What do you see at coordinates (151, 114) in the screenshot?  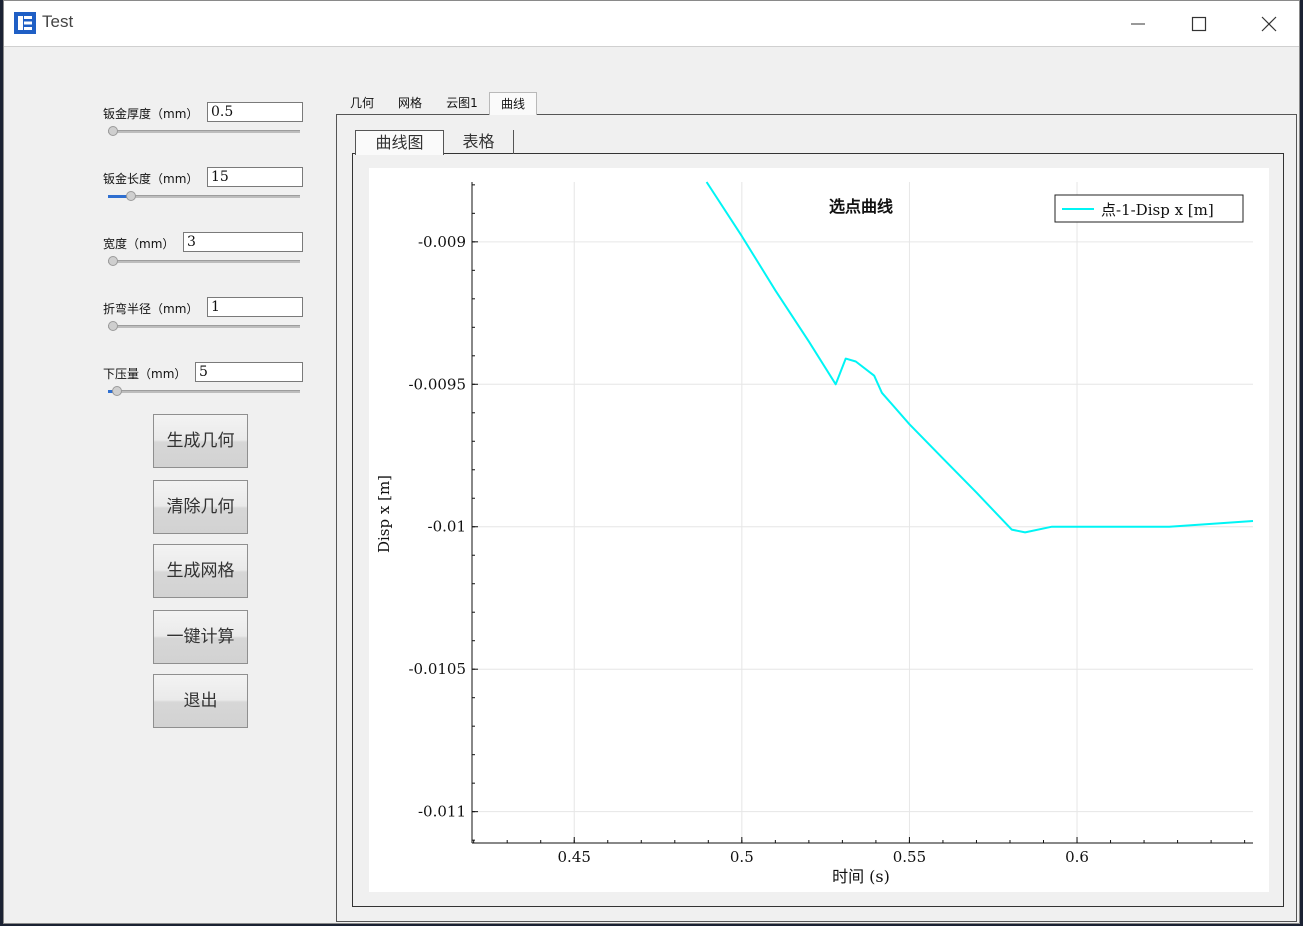 I see `thickness-label: 钣金厚度（mm）` at bounding box center [151, 114].